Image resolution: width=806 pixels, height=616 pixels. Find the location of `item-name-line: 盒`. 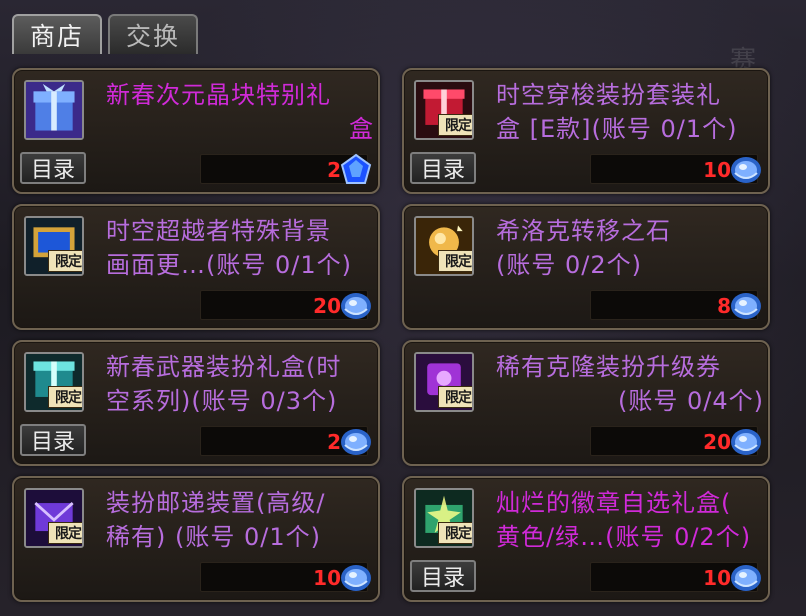

item-name-line: 盒 is located at coordinates (361, 129).